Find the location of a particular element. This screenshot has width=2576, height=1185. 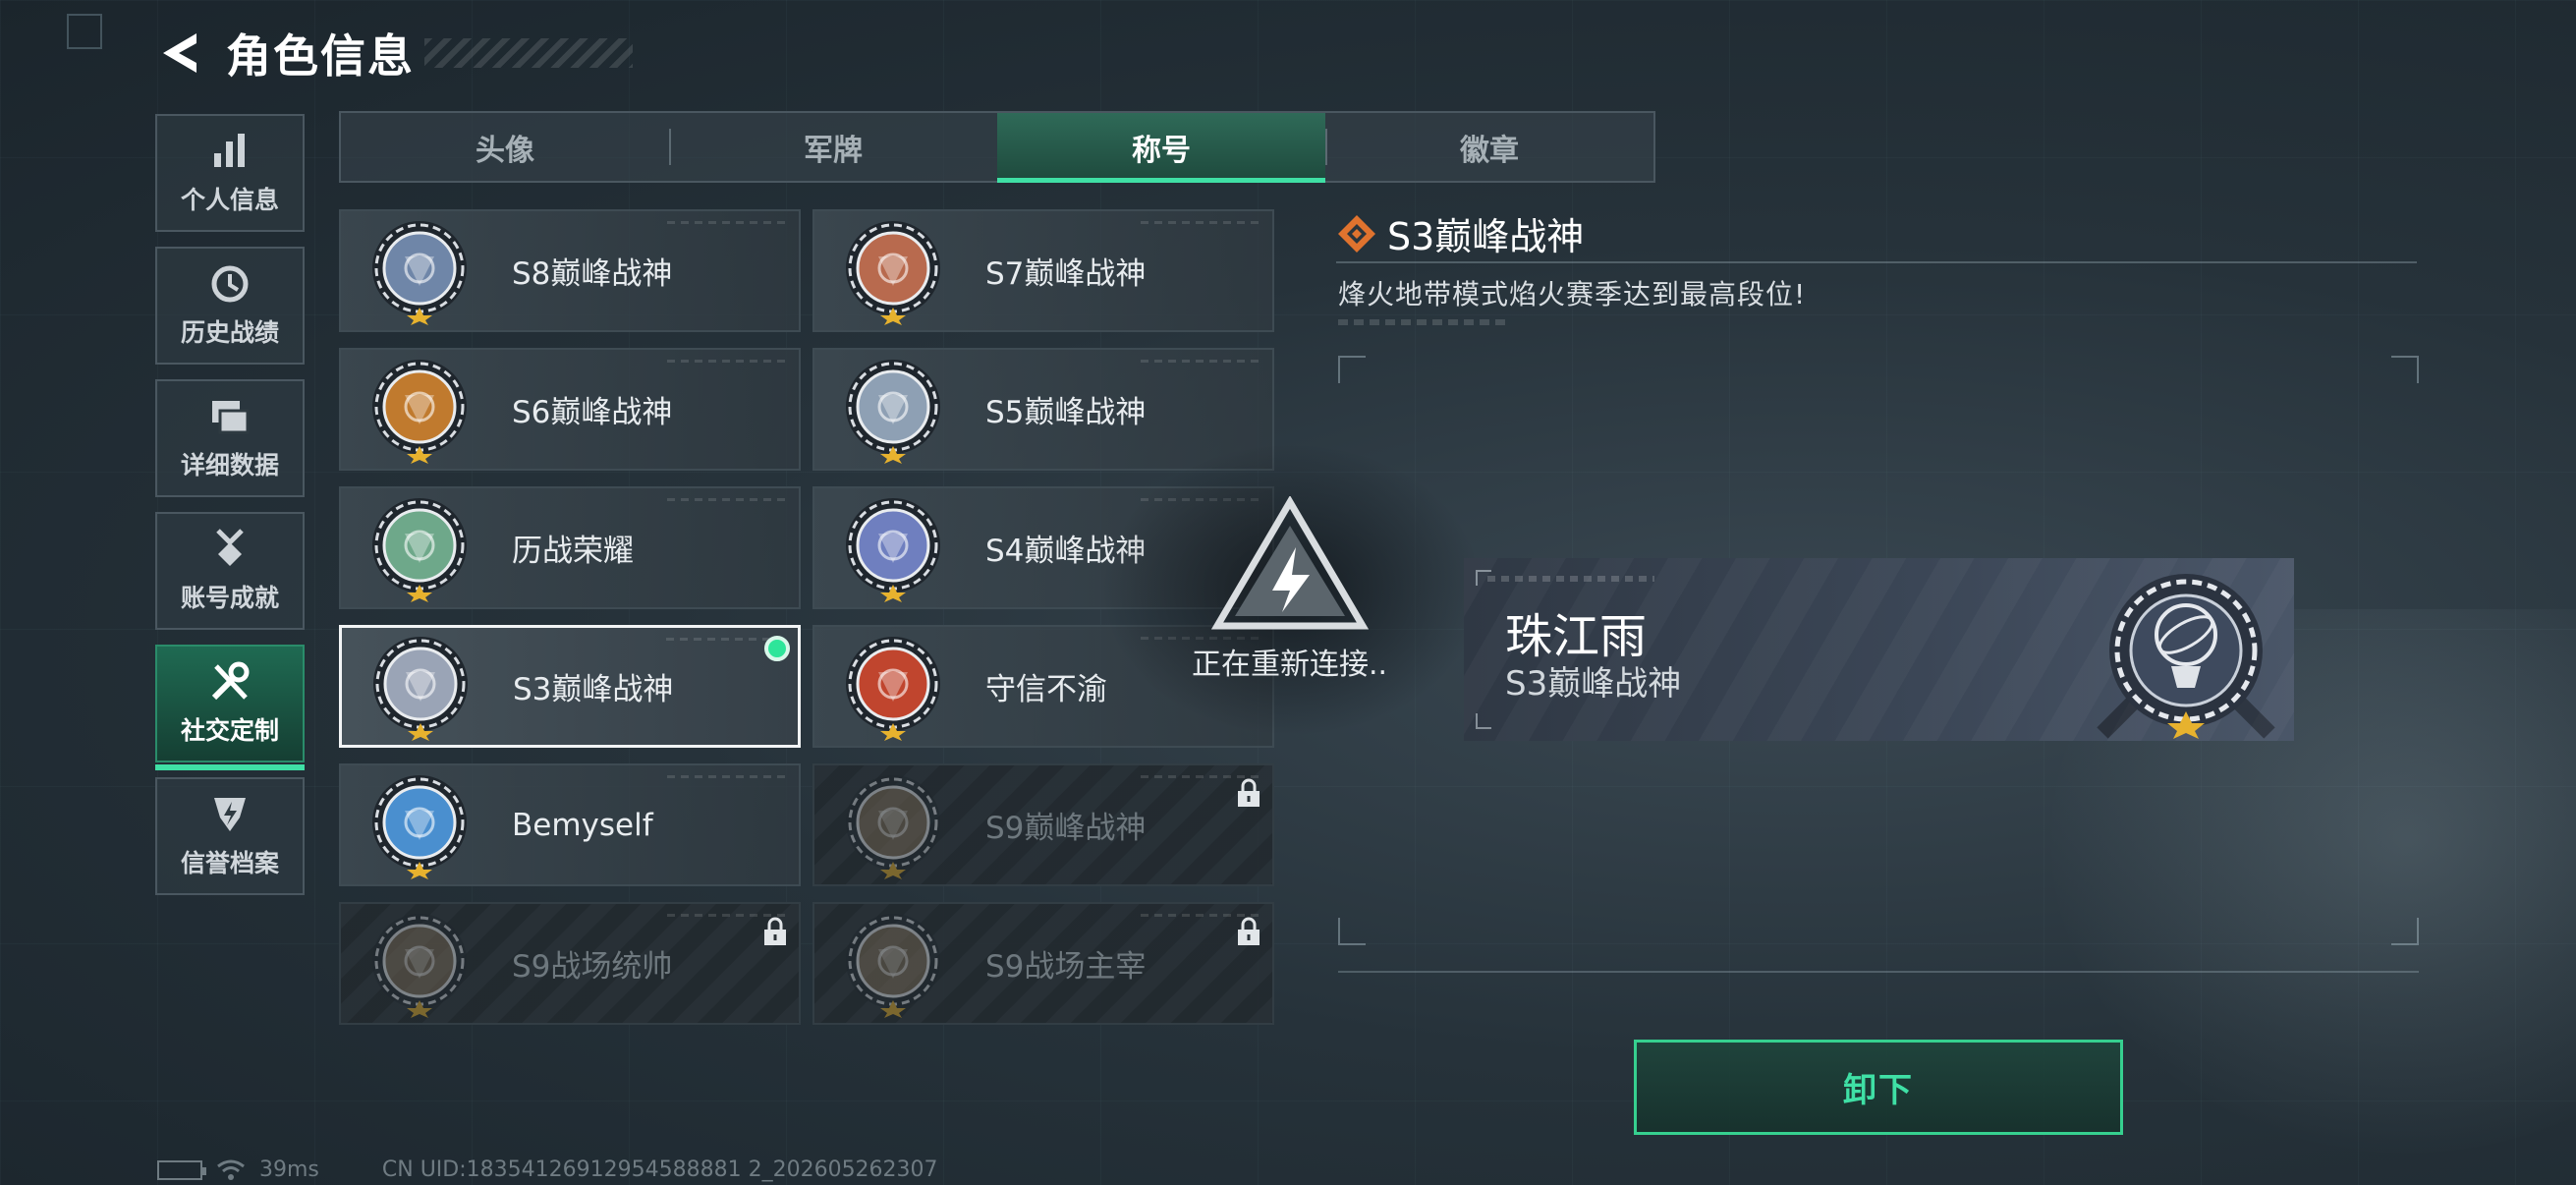

title-card-label: S5巅峰战神 is located at coordinates (1066, 413).